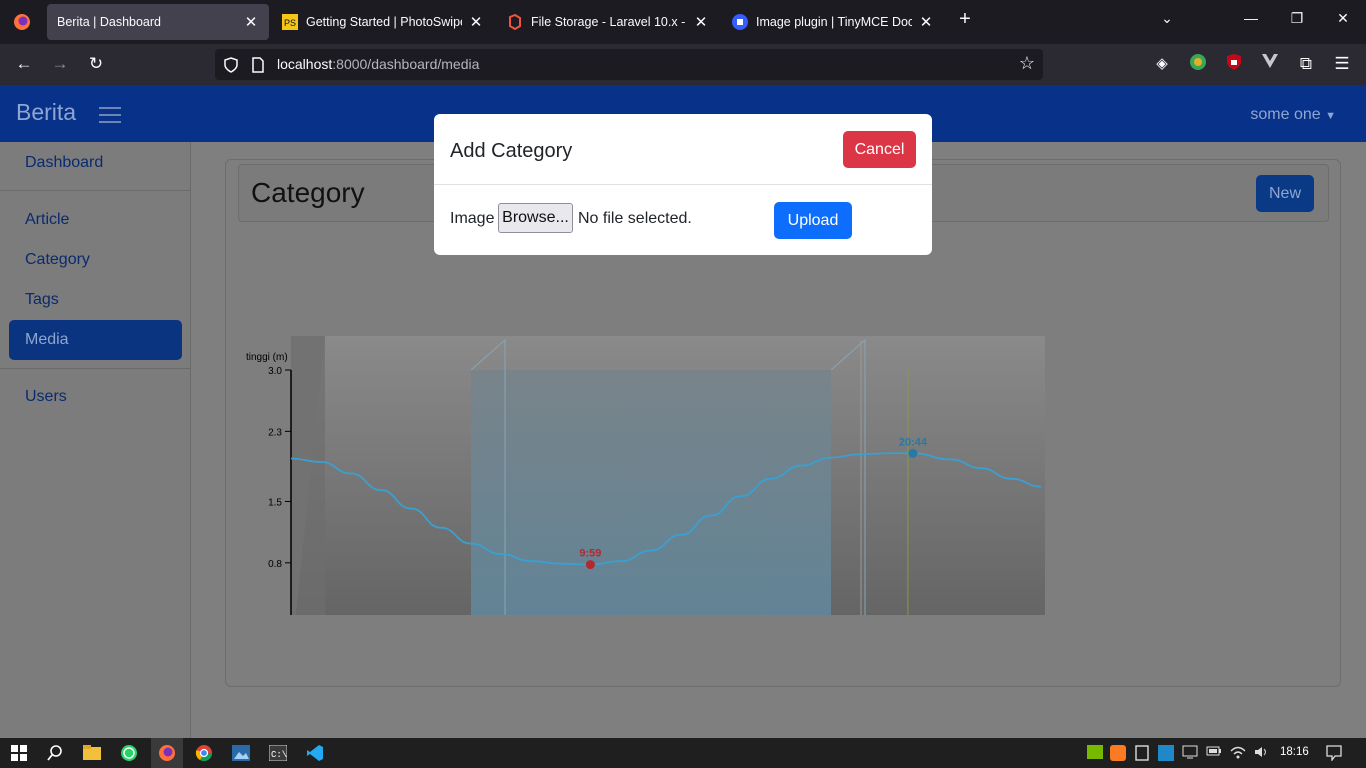 The height and width of the screenshot is (768, 1366). What do you see at coordinates (1118, 753) in the screenshot?
I see `xampp-tray-icon` at bounding box center [1118, 753].